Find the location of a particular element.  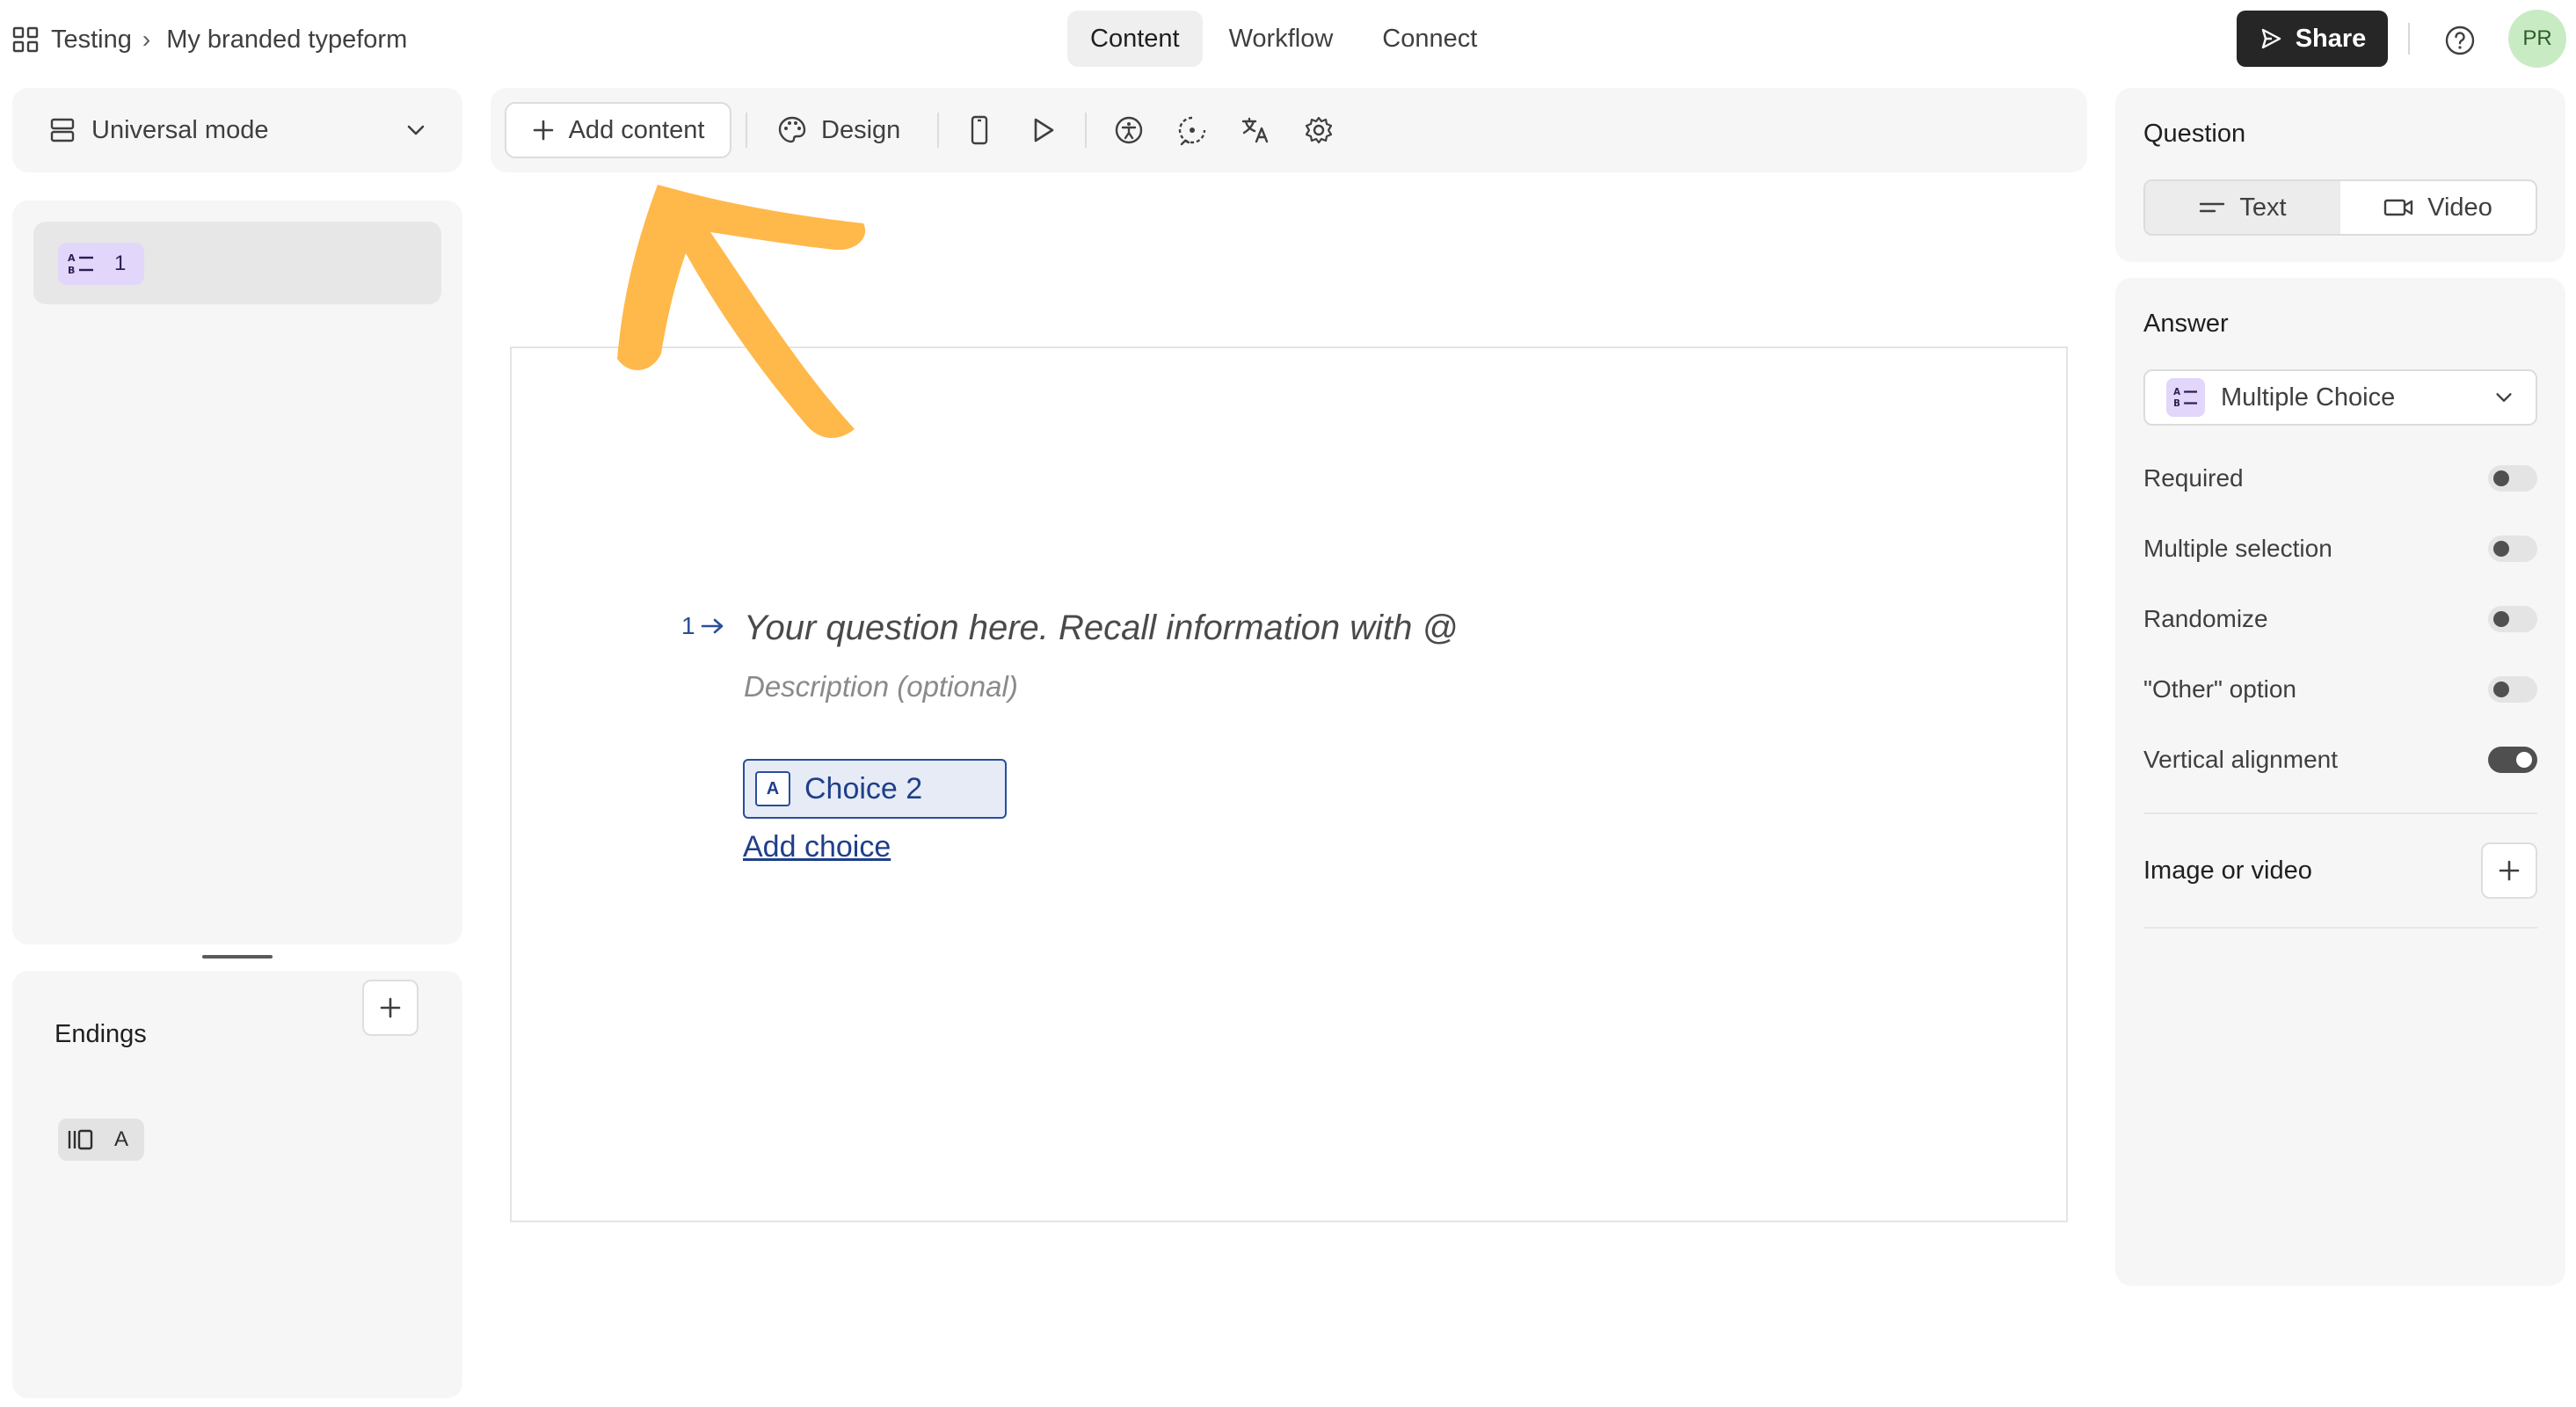

question-section-title: Question is located at coordinates (2194, 134).